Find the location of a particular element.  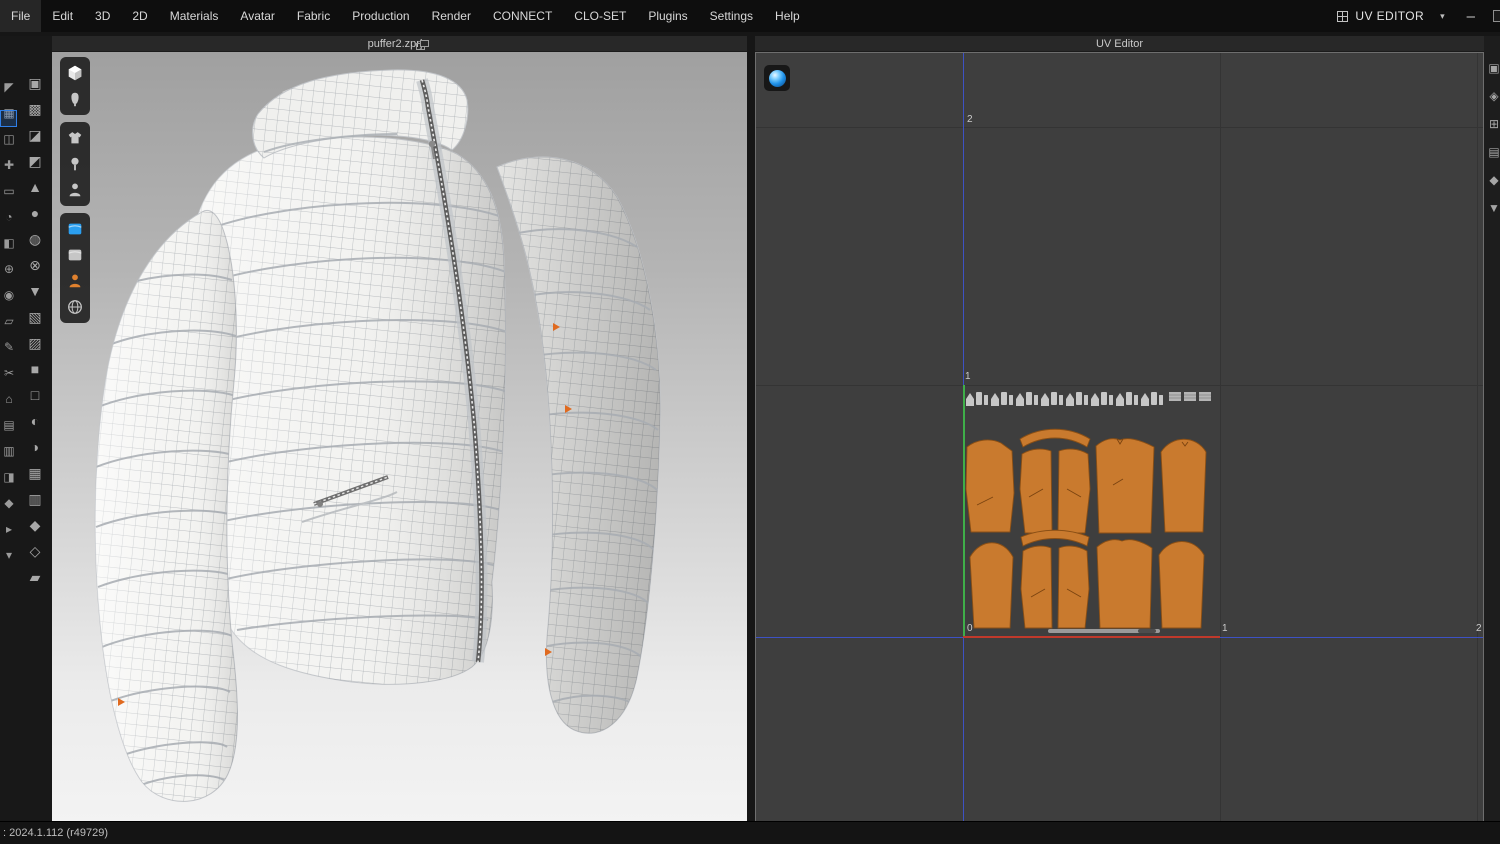

material-sphere-button is located at coordinates (777, 78).